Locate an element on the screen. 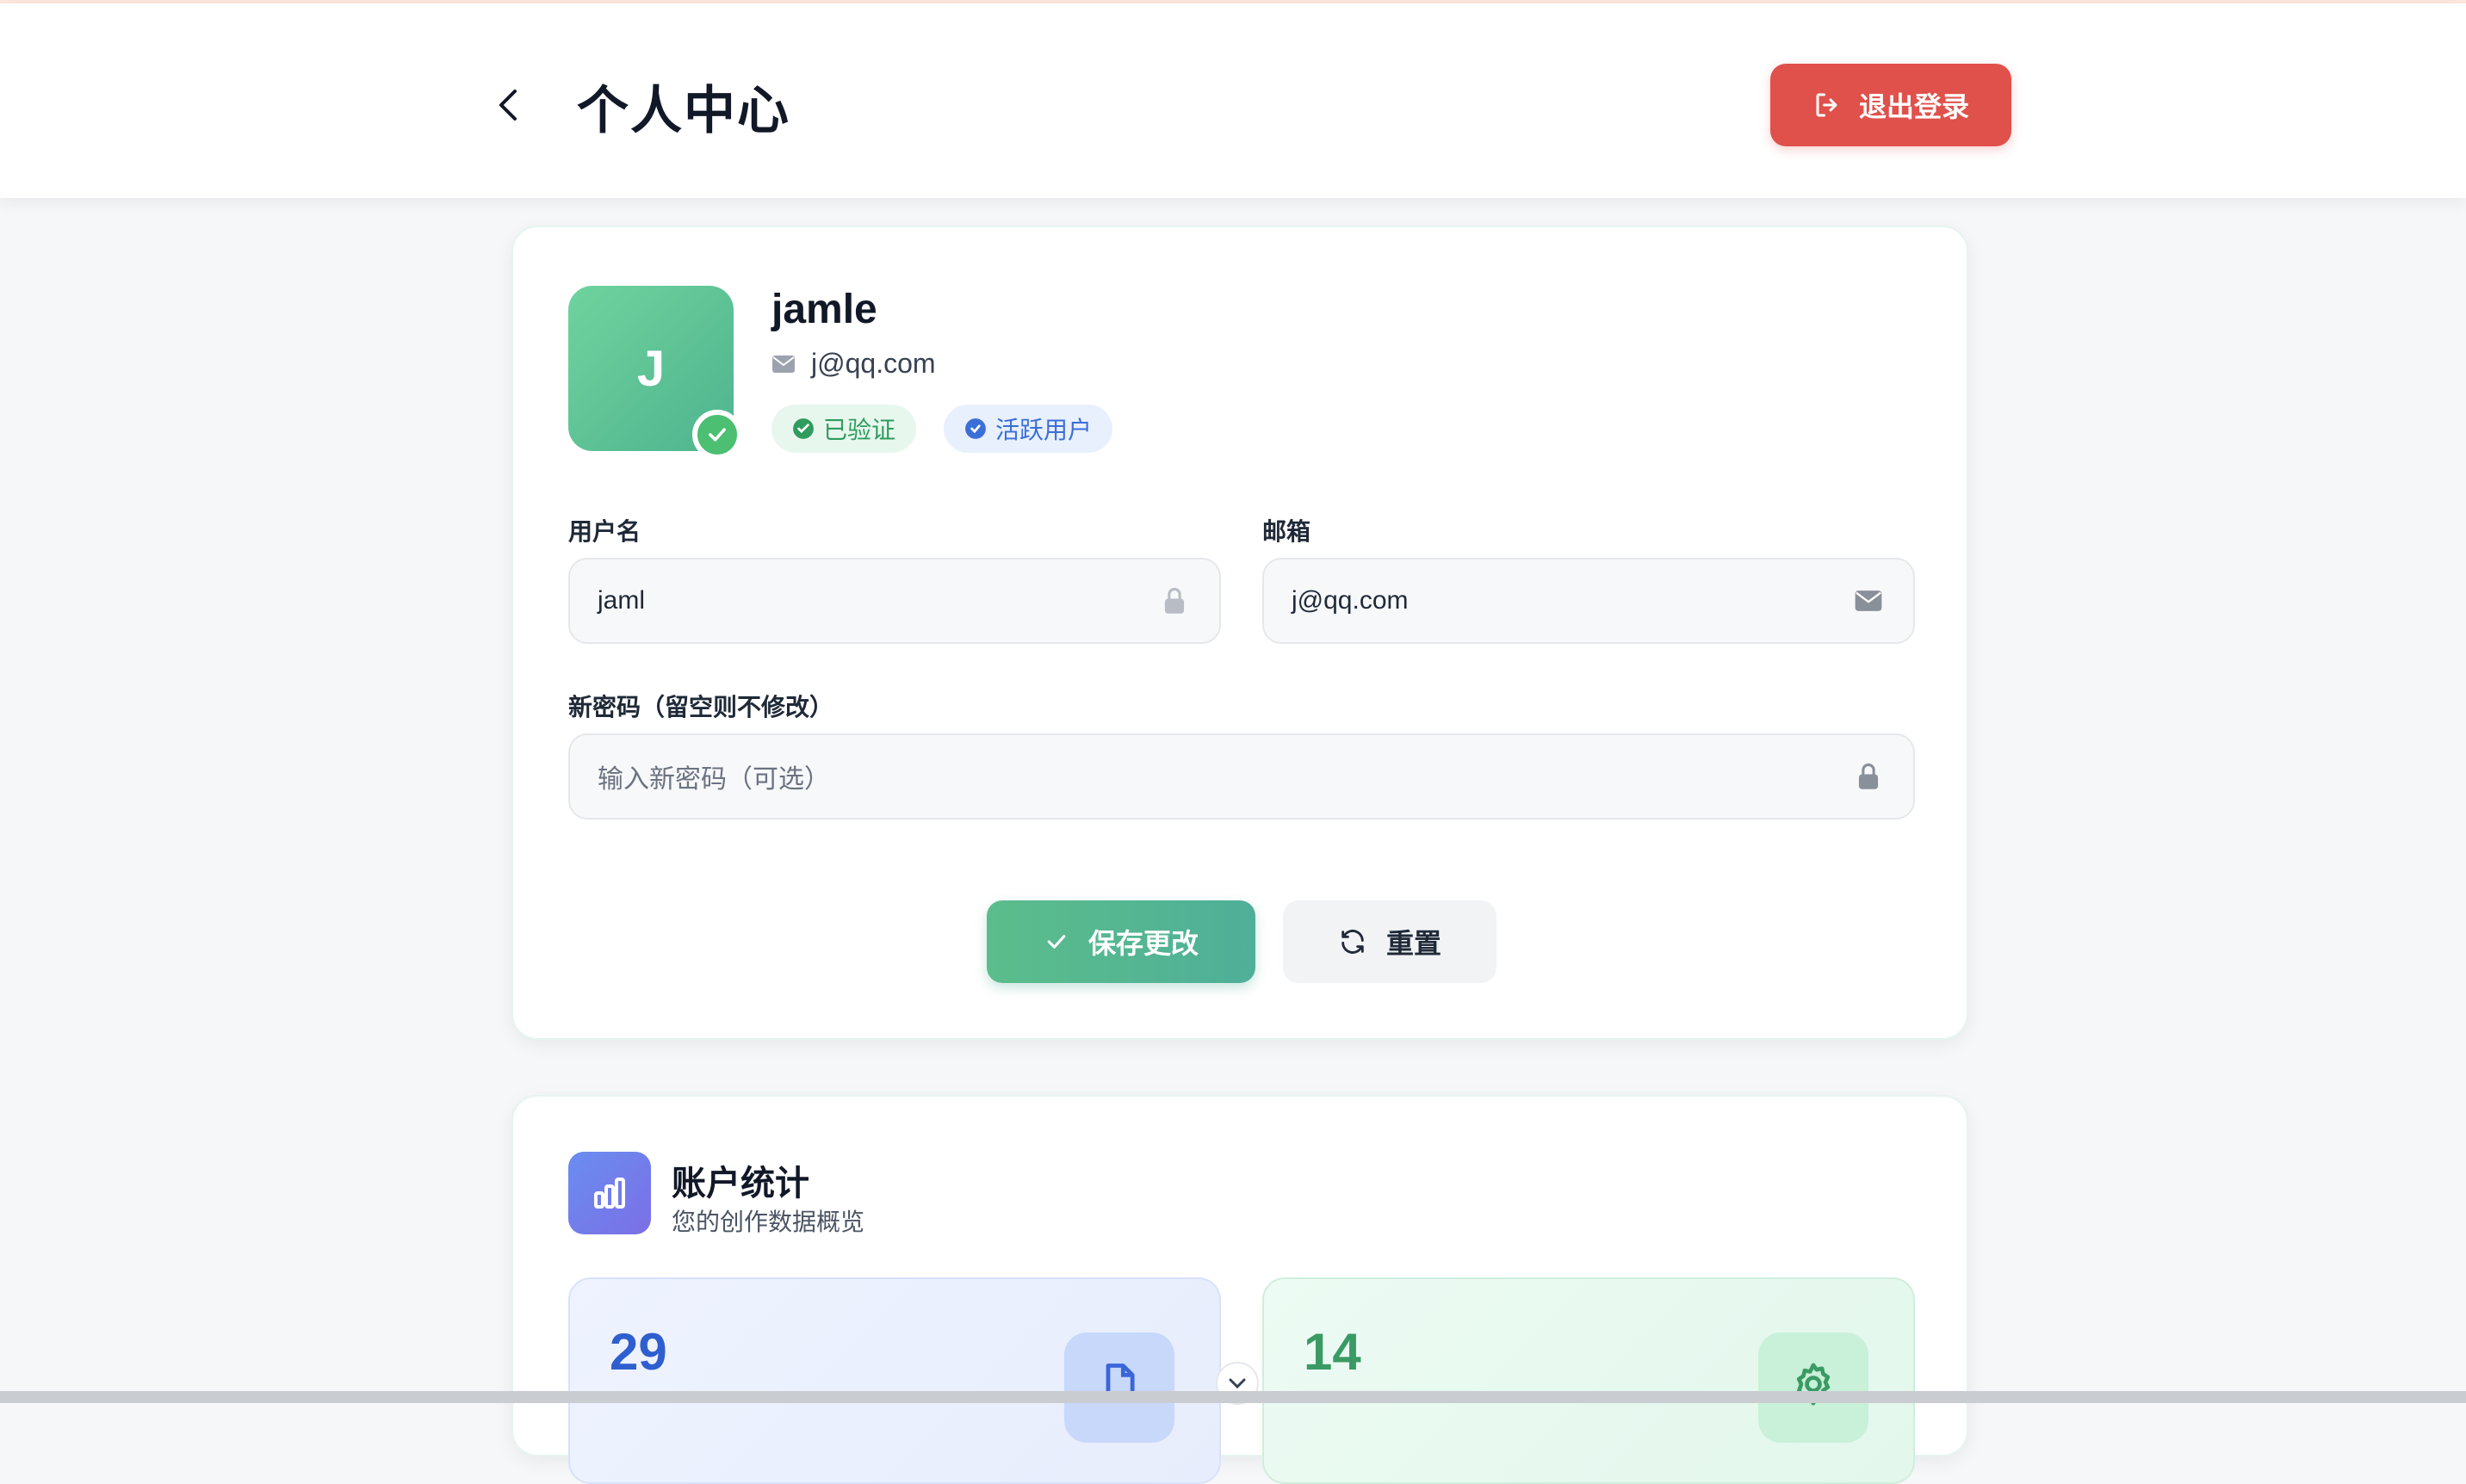 This screenshot has height=1484, width=2466. save-label: 保存更改 is located at coordinates (1143, 943).